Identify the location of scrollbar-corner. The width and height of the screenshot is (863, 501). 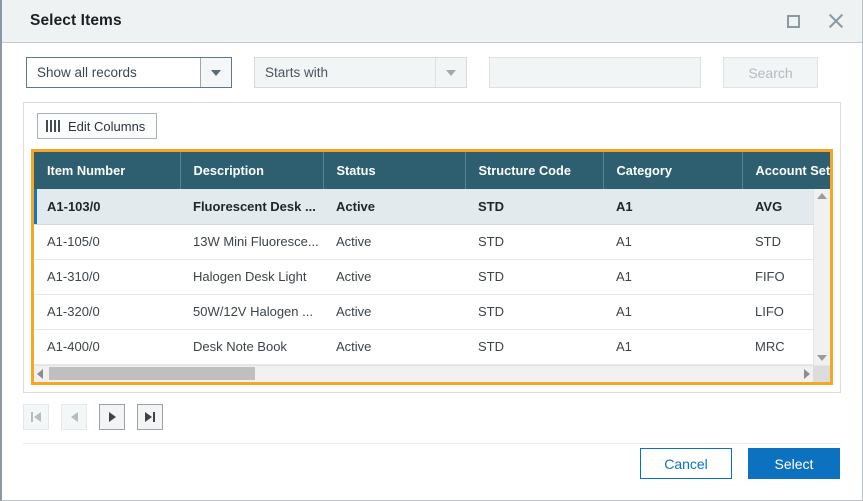
(821, 373).